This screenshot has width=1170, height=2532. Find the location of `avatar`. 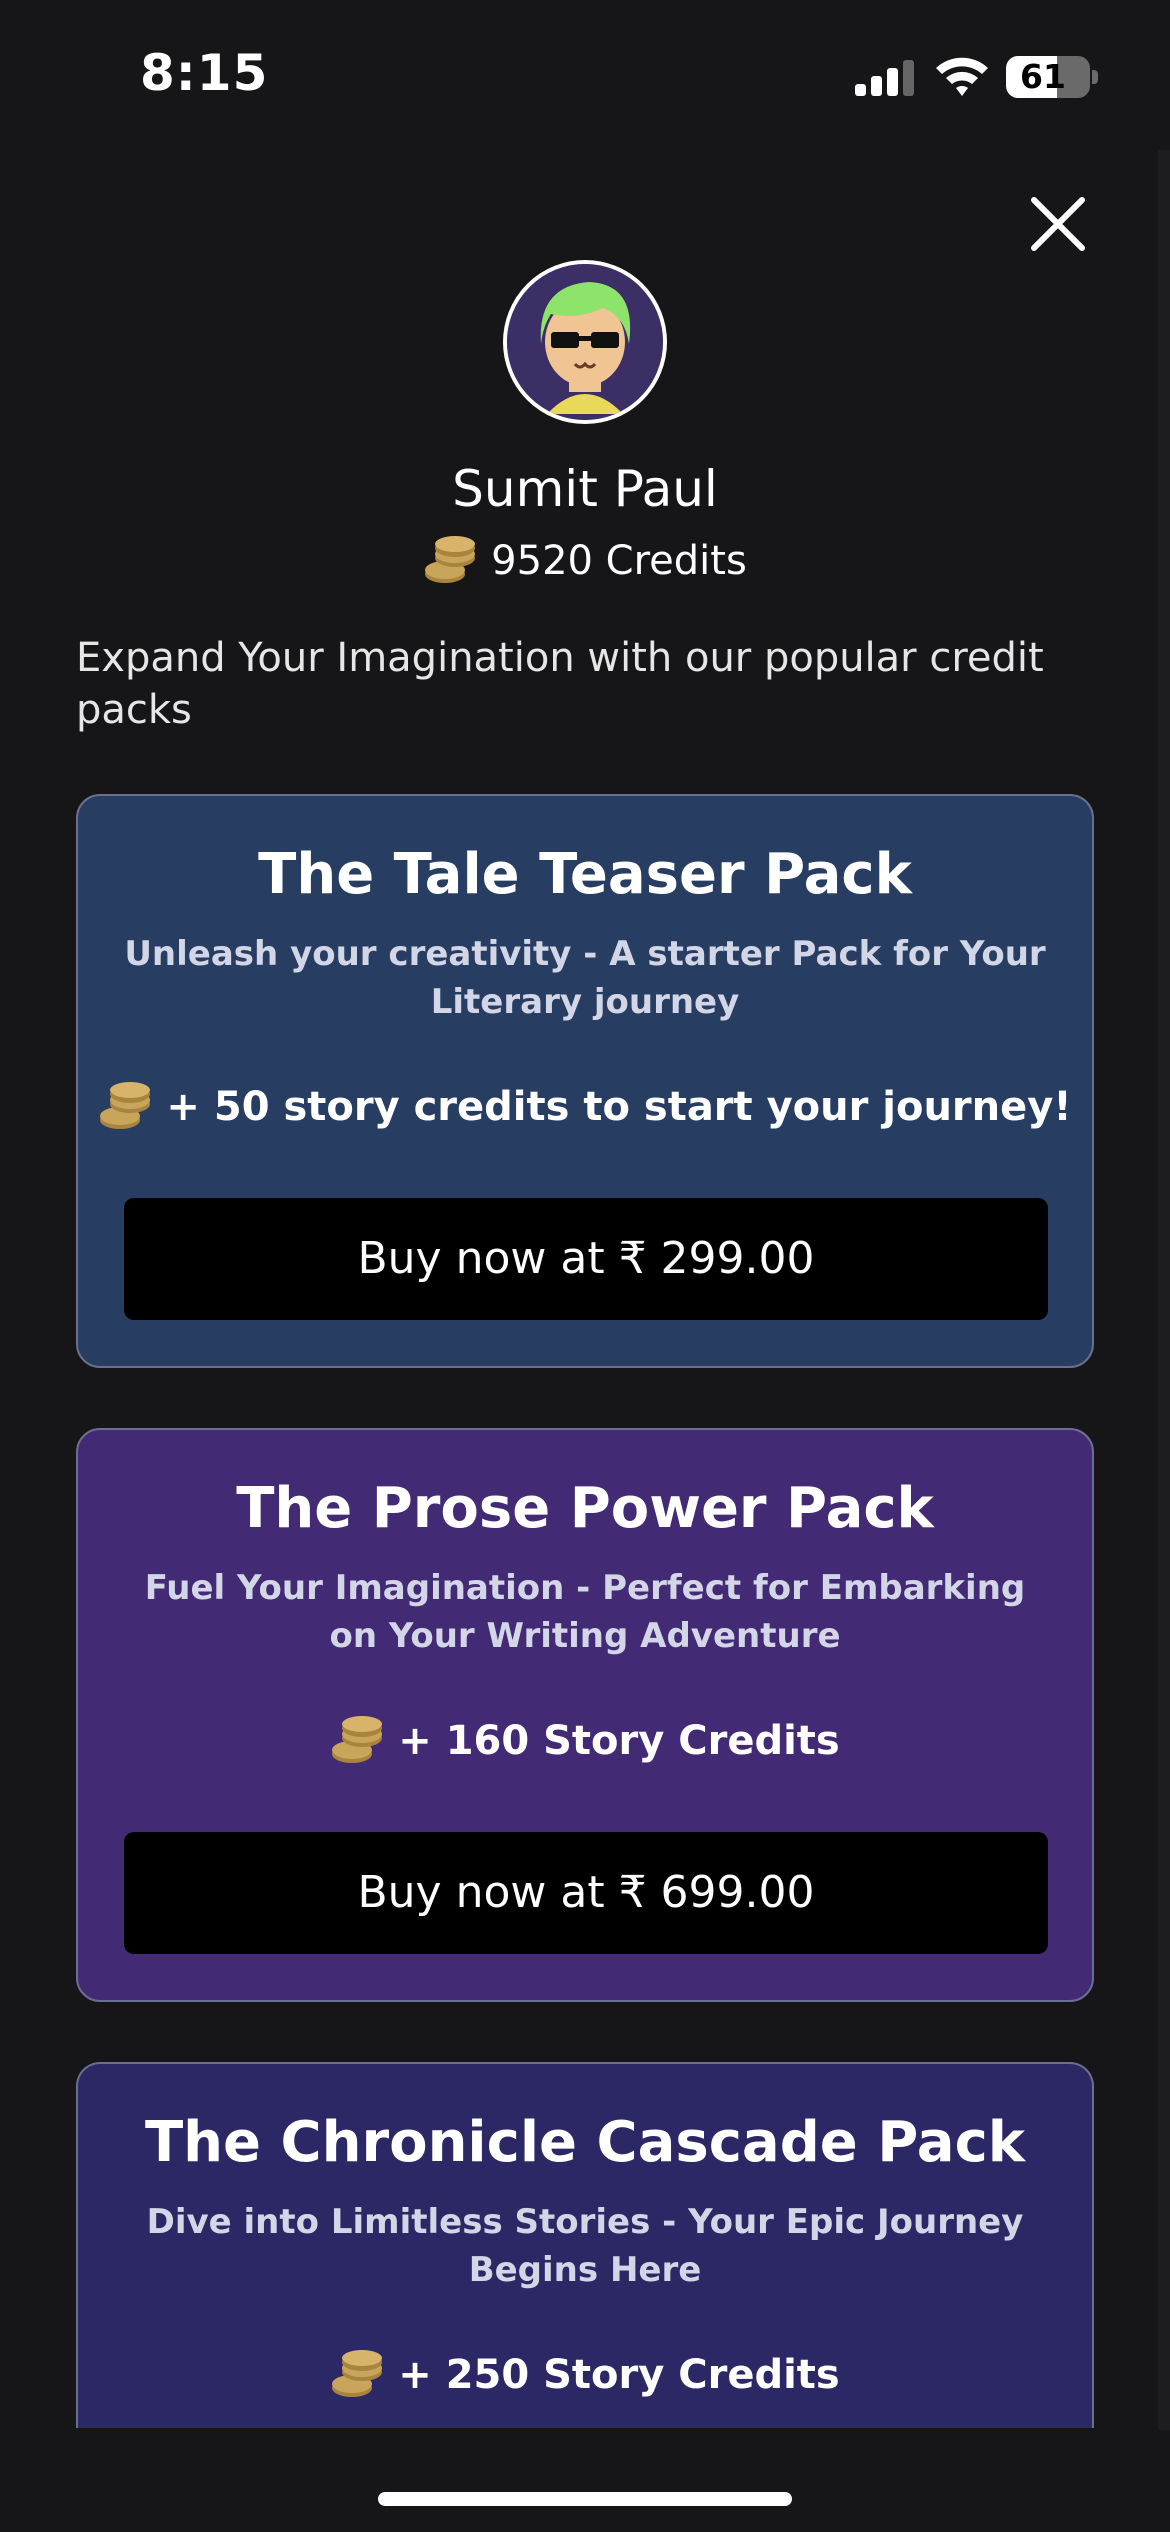

avatar is located at coordinates (585, 342).